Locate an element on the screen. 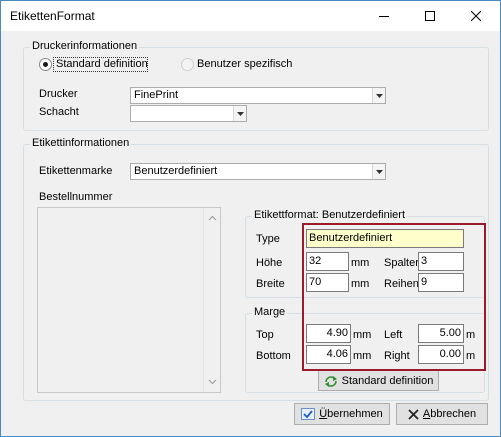 Image resolution: width=501 pixels, height=437 pixels. schacht-label: Schacht is located at coordinates (59, 112).